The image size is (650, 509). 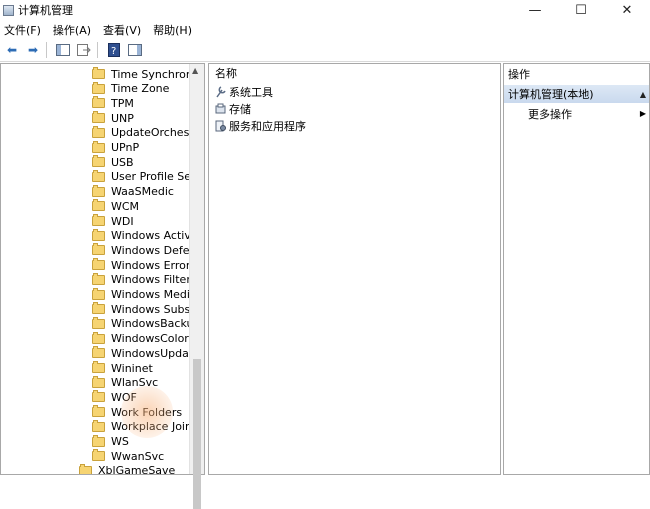 I want to click on tree-item-label: WwanSvc, so click(x=138, y=456).